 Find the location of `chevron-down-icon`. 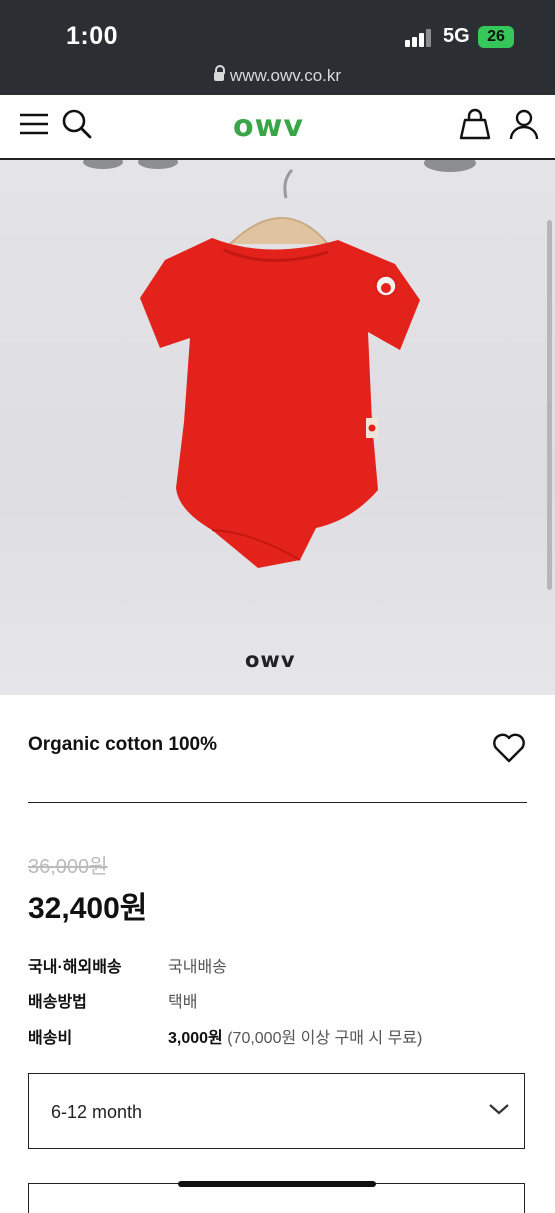

chevron-down-icon is located at coordinates (499, 1109).